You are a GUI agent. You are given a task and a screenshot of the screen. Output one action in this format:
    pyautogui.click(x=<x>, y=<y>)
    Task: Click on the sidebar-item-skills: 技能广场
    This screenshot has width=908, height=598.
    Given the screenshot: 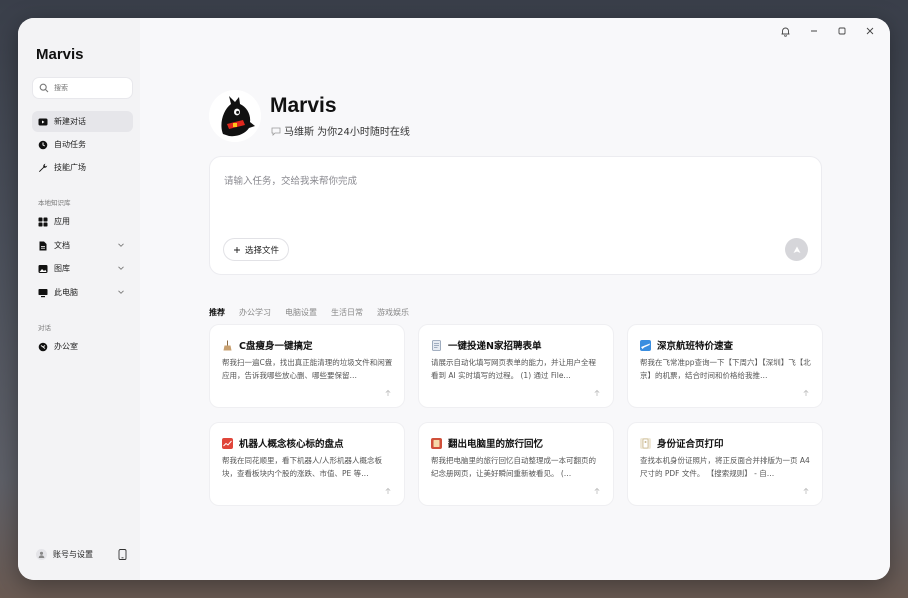 What is the action you would take?
    pyautogui.click(x=82, y=167)
    